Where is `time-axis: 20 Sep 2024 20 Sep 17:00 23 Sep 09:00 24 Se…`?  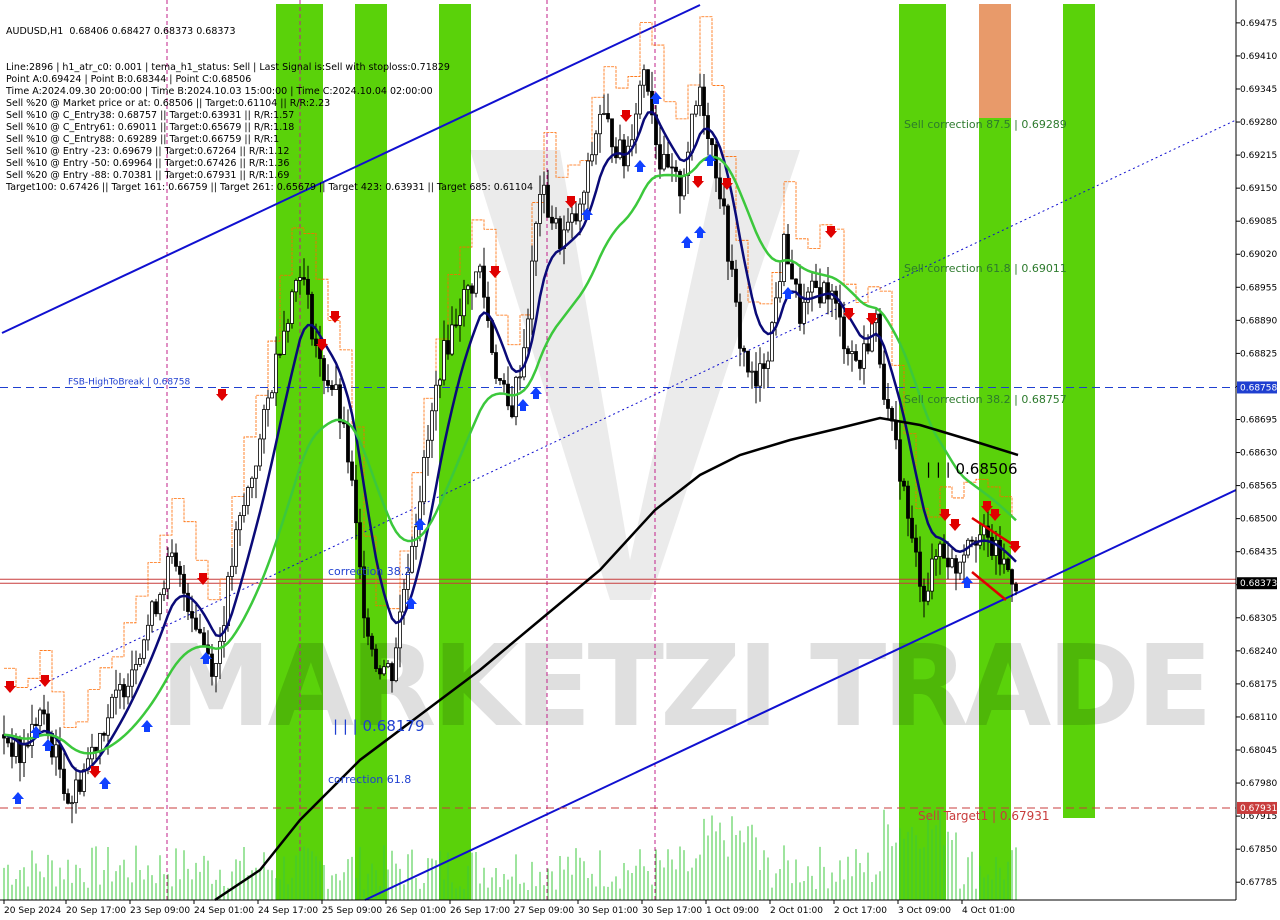
time-axis: 20 Sep 2024 20 Sep 17:00 23 Sep 09:00 24 Se… is located at coordinates (509, 908).